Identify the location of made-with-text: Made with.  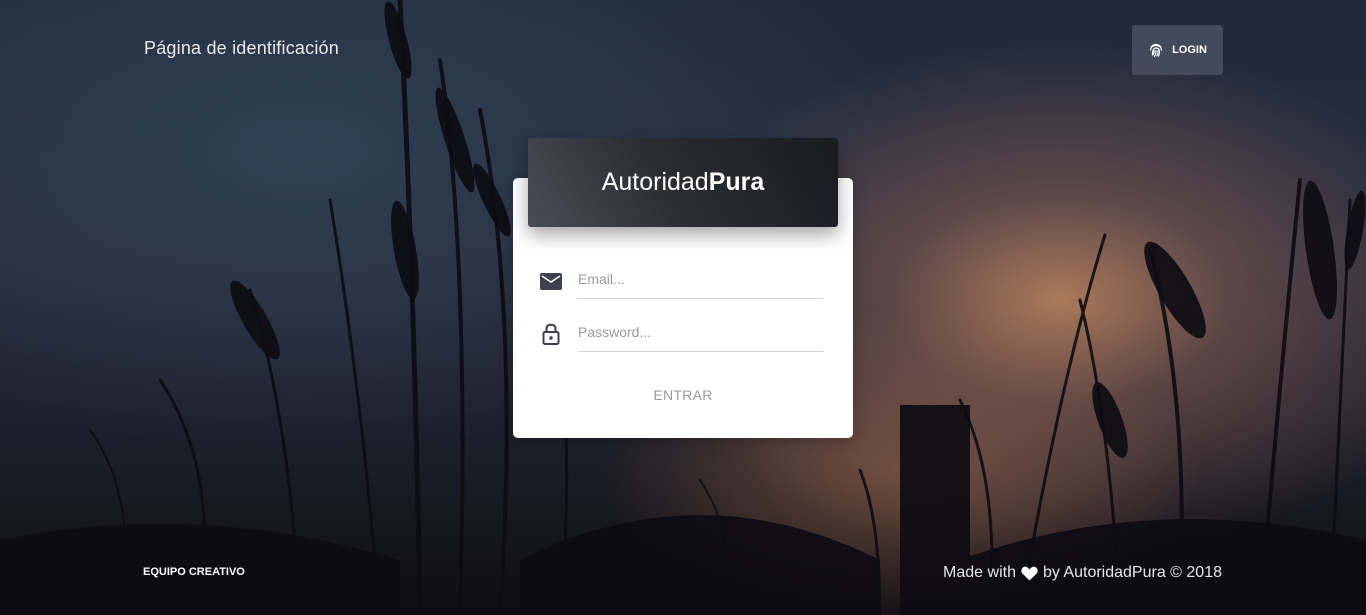
(979, 572).